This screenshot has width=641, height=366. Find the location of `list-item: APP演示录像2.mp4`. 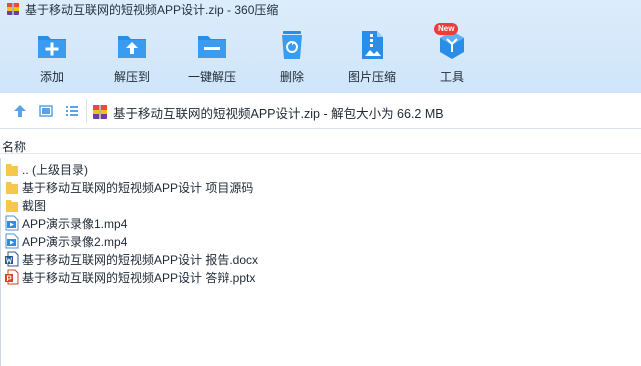

list-item: APP演示录像2.mp4 is located at coordinates (320, 241).